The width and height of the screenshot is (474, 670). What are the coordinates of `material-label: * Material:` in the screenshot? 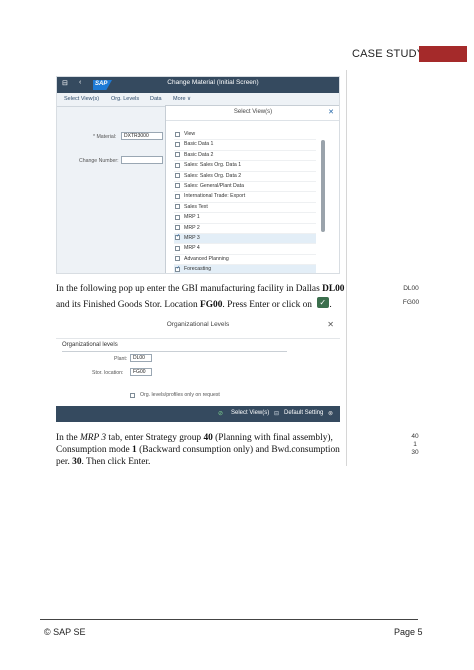 It's located at (105, 137).